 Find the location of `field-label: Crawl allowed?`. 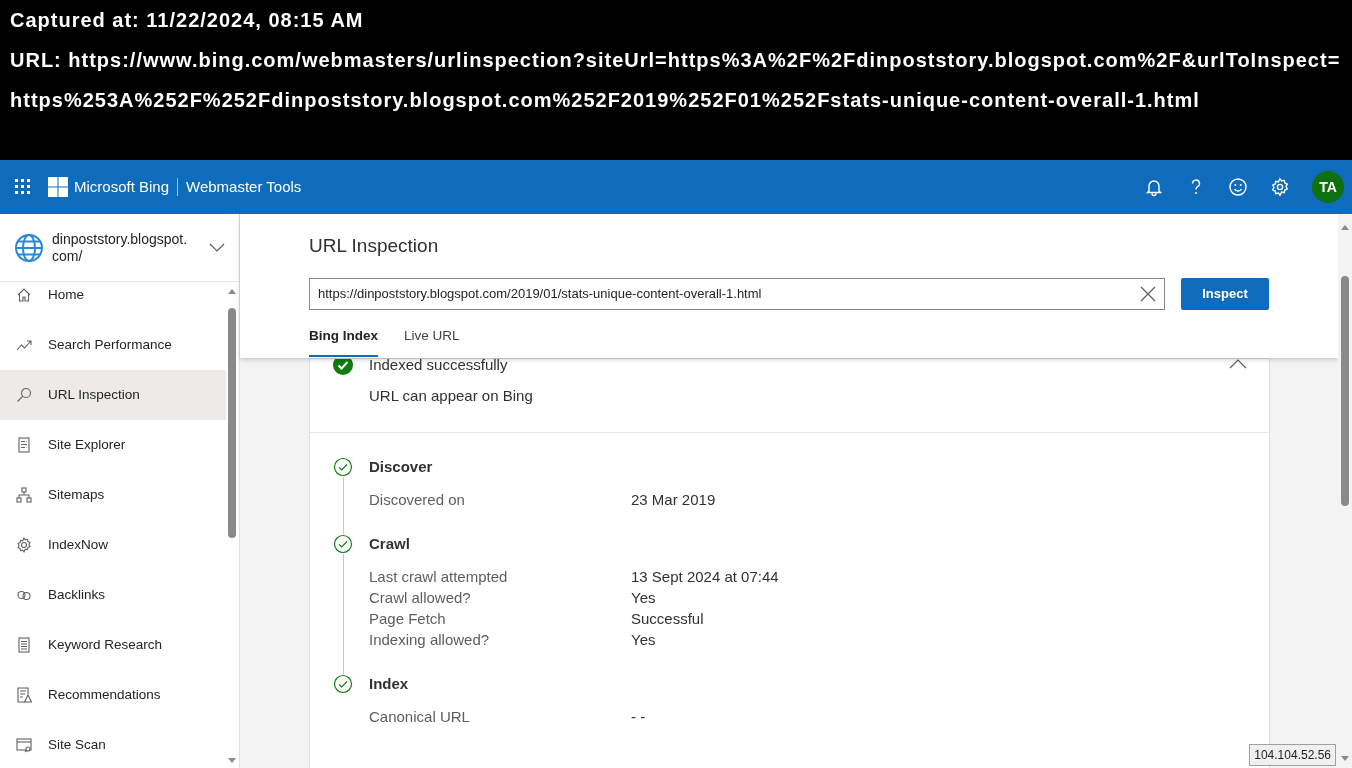

field-label: Crawl allowed? is located at coordinates (420, 598).